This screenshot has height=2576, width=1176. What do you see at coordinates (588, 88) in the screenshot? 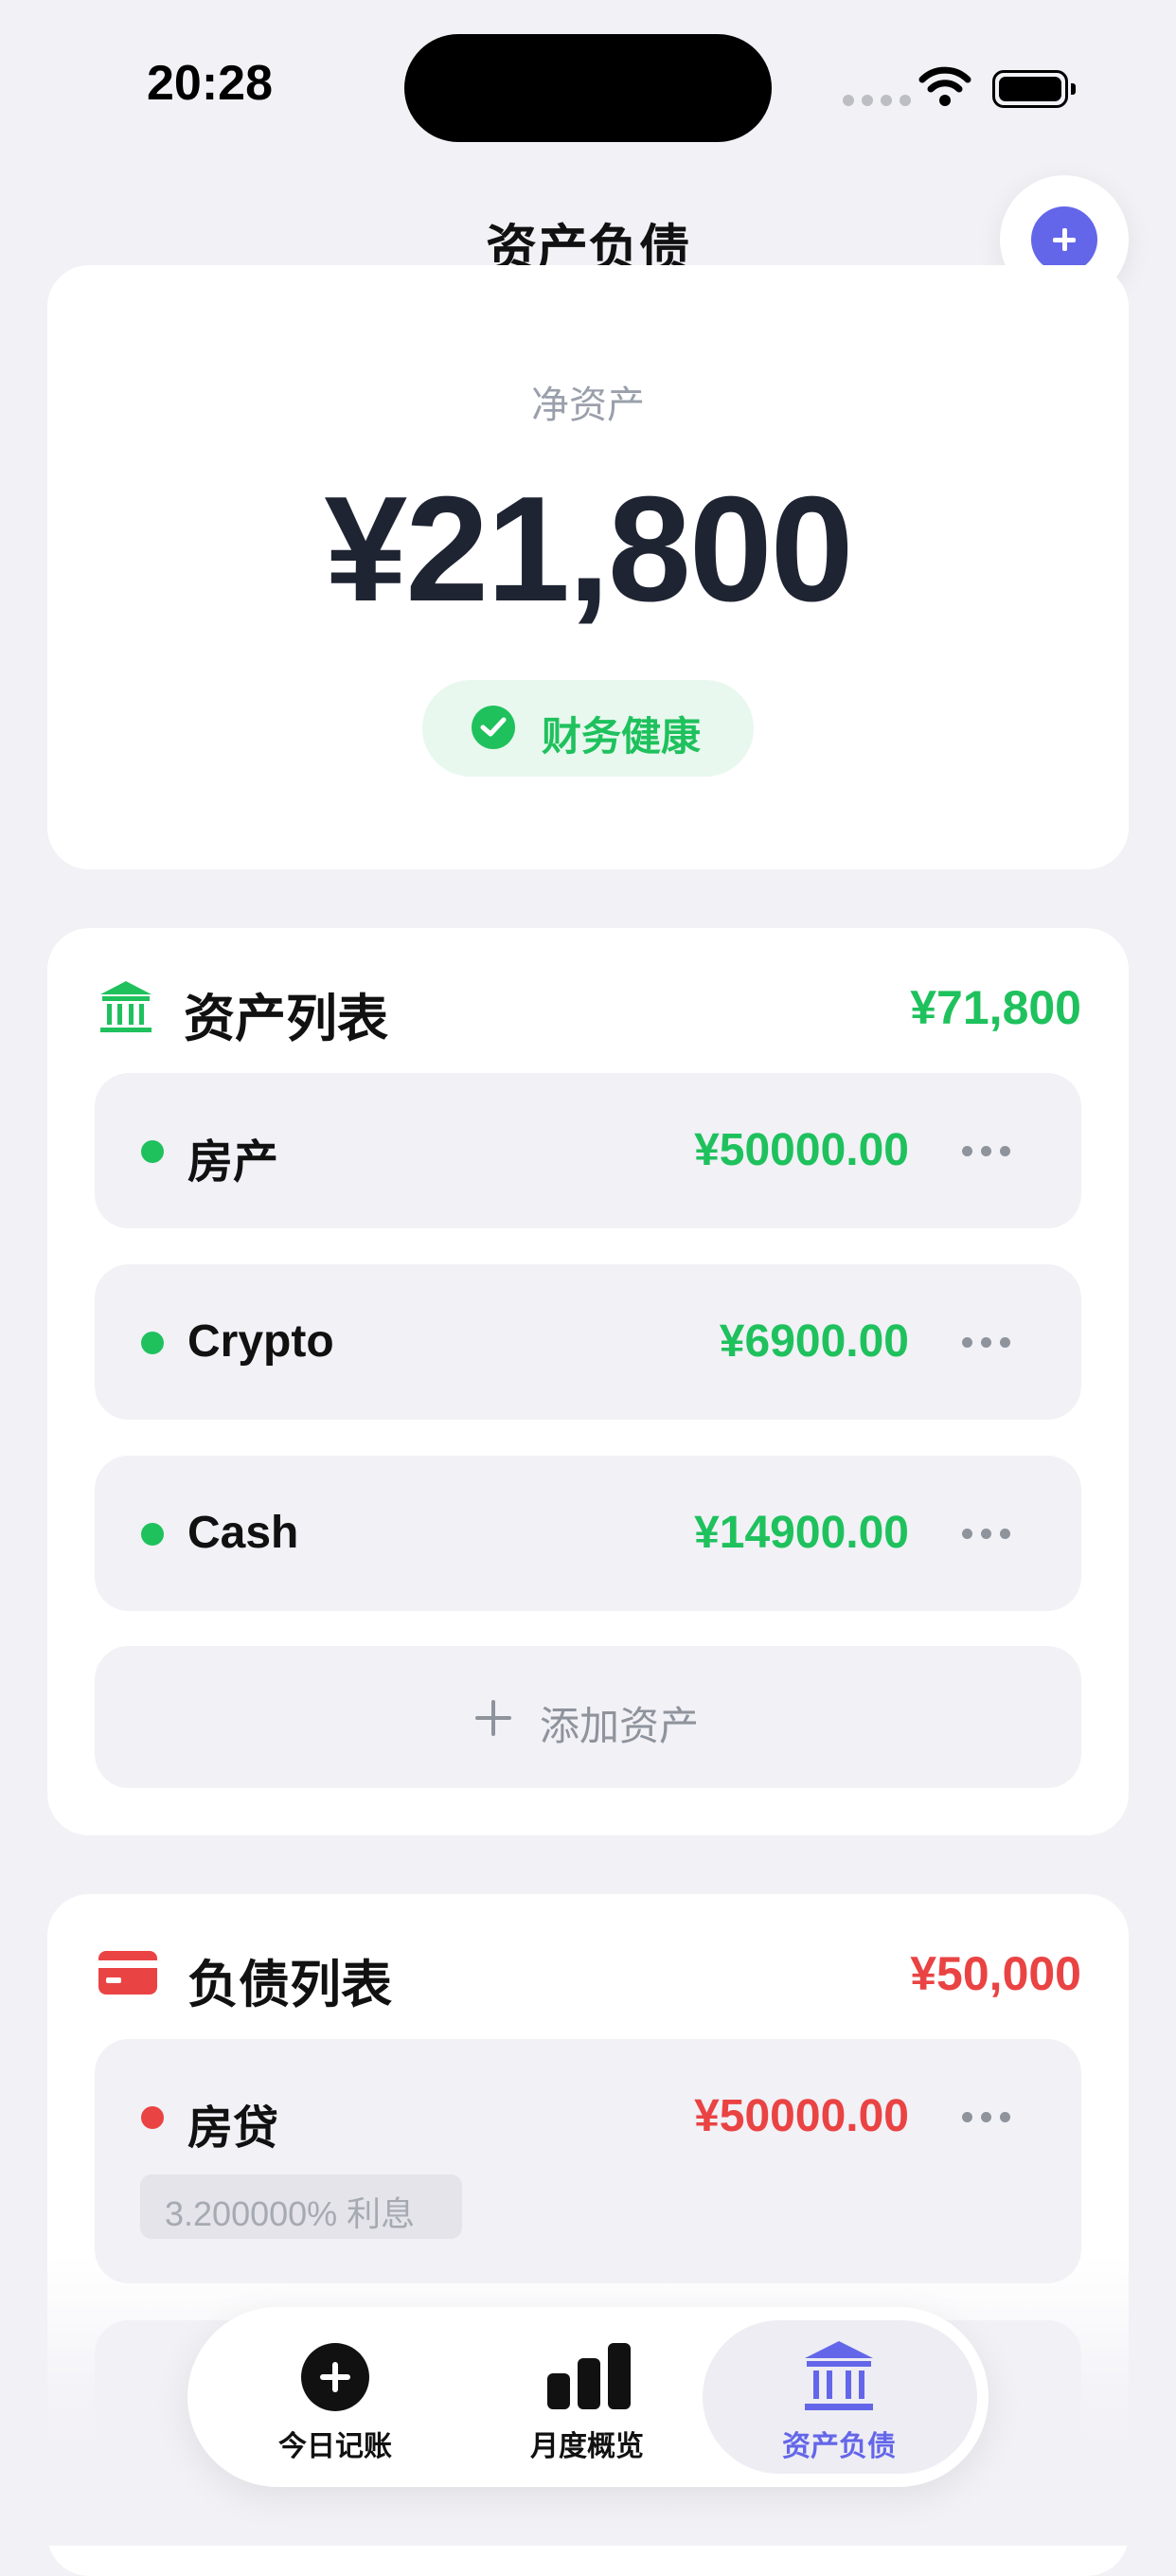
I see `dynamic-island` at bounding box center [588, 88].